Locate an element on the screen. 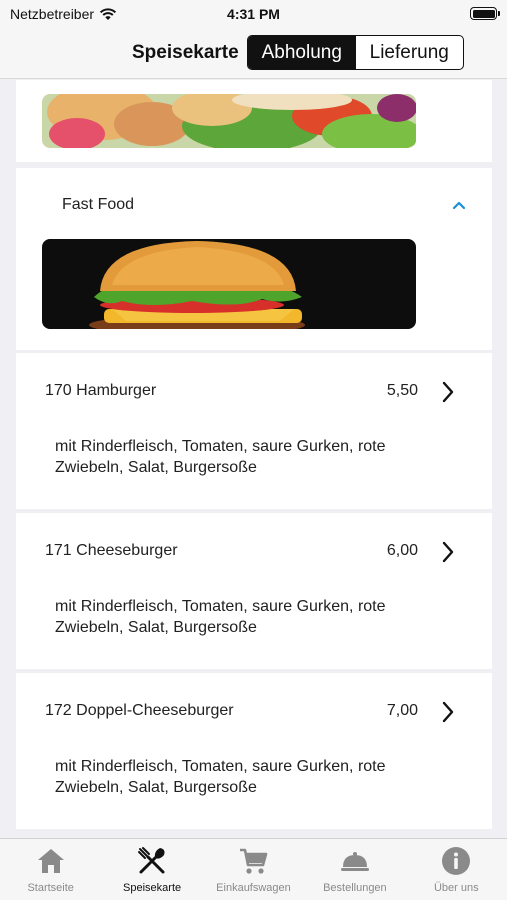  page-title: Speisekarte is located at coordinates (185, 52).